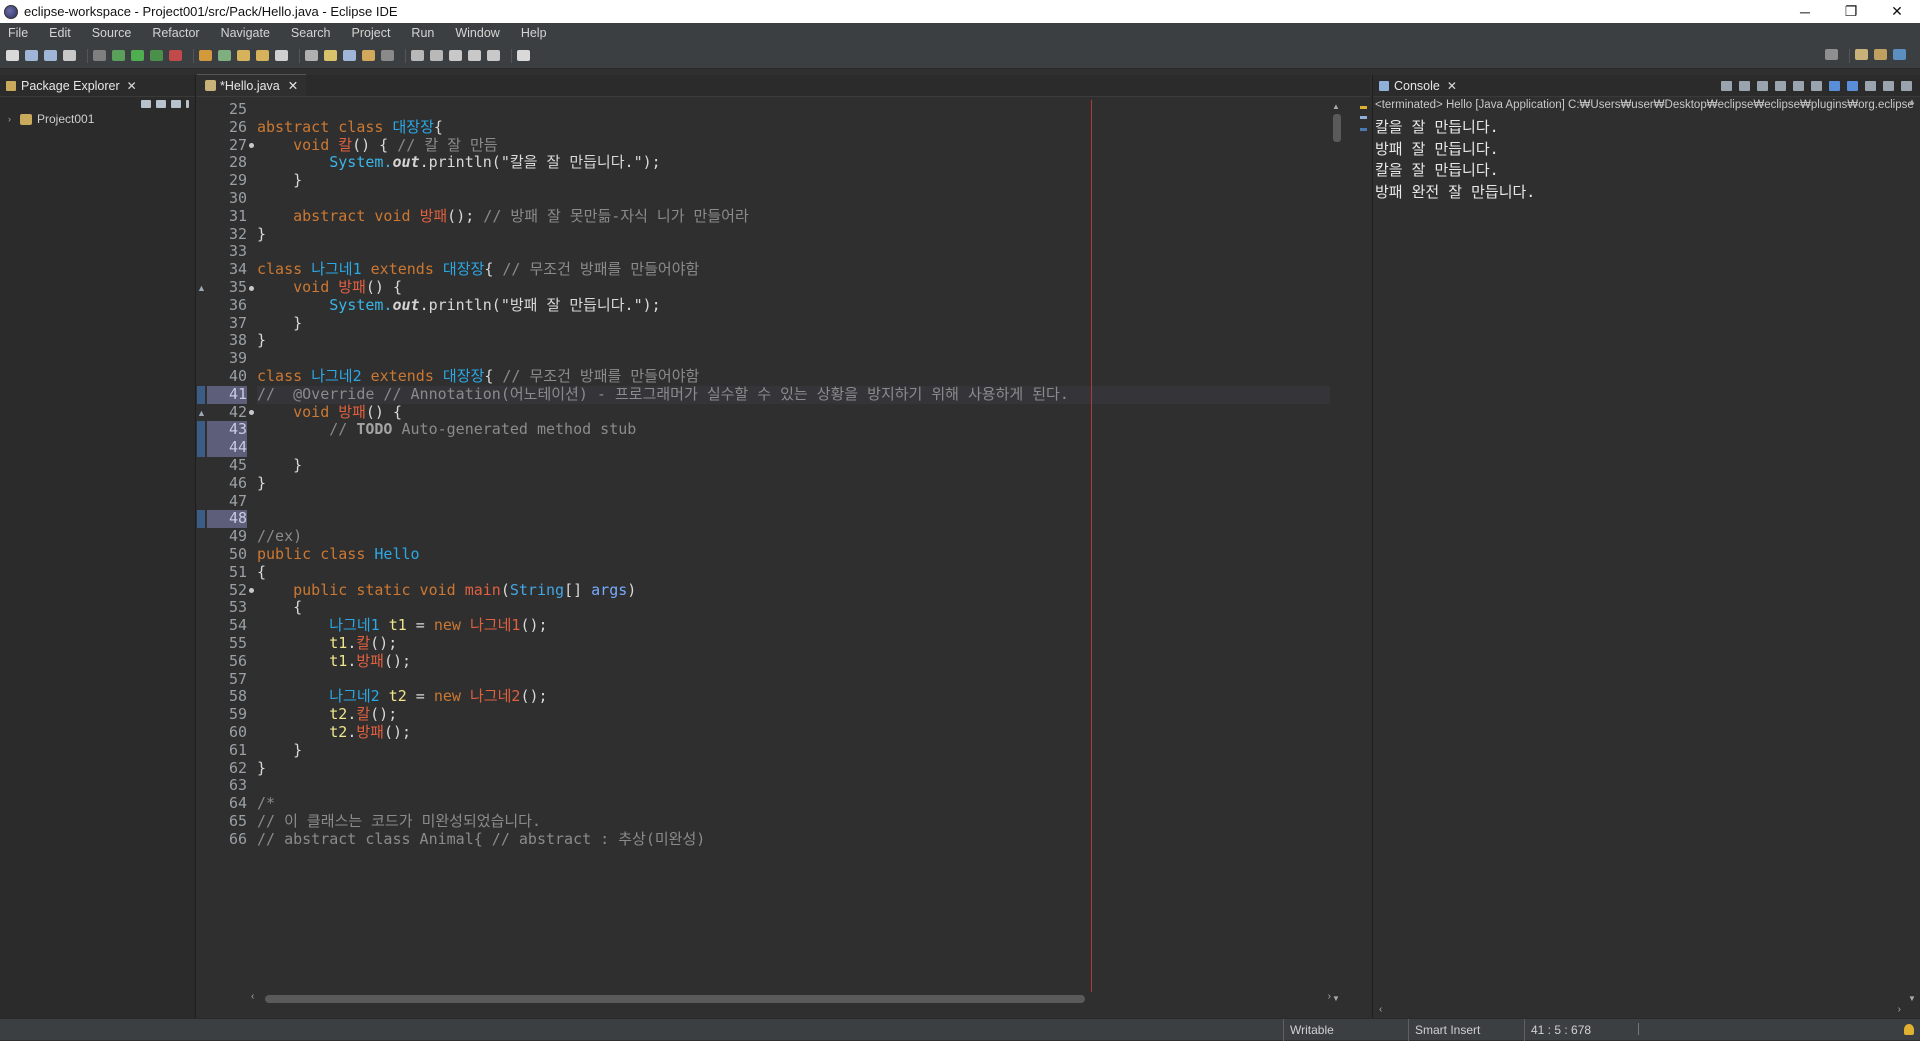 This screenshot has height=1041, width=1920. Describe the element at coordinates (1798, 86) in the screenshot. I see `scroll-lock-icon` at that location.